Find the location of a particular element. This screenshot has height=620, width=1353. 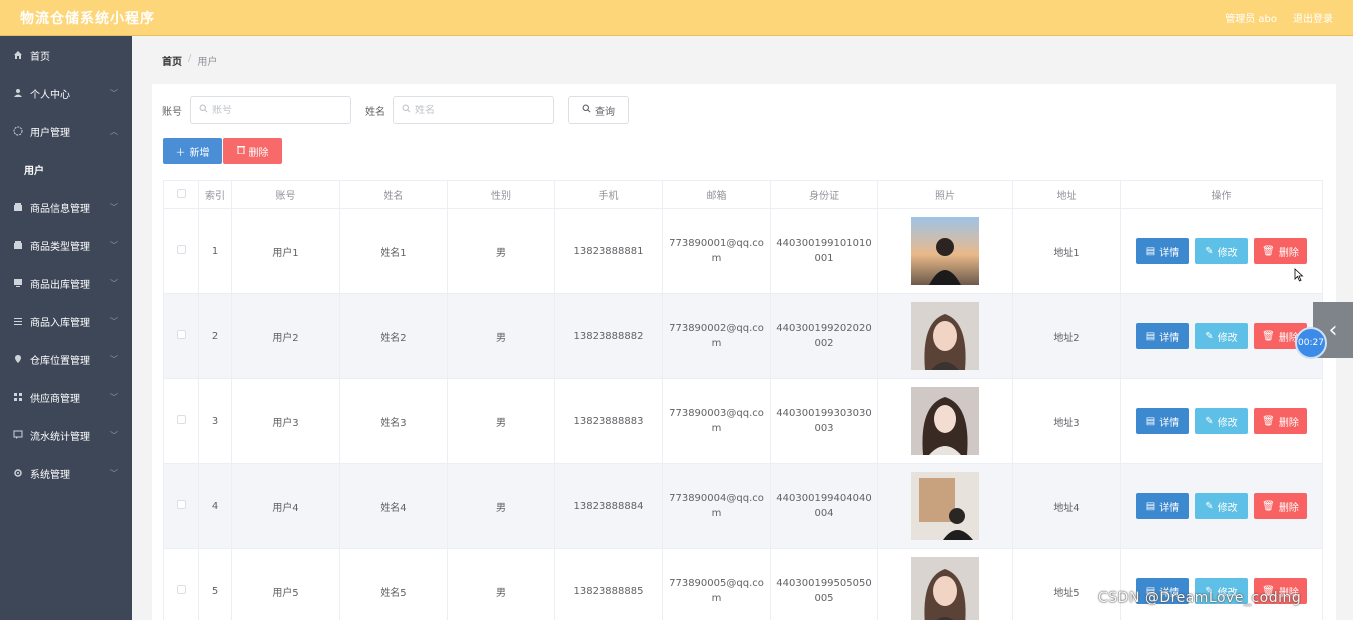

box-icon is located at coordinates (18, 207).